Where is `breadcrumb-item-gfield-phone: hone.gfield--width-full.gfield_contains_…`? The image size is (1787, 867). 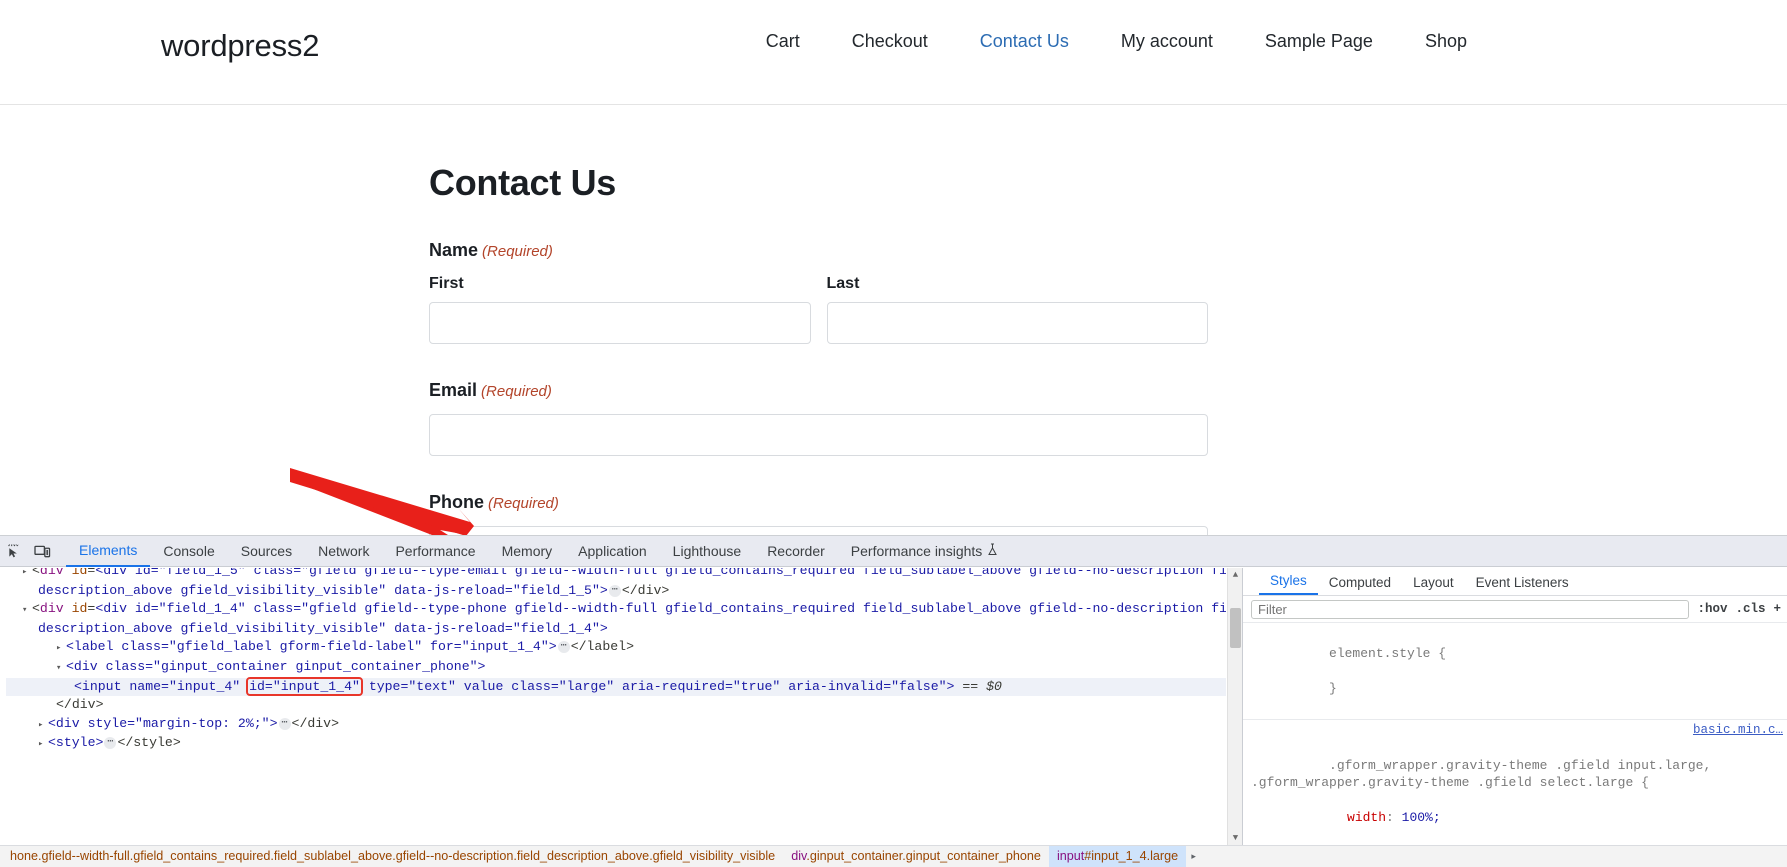 breadcrumb-item-gfield-phone: hone.gfield--width-full.gfield_contains_… is located at coordinates (396, 856).